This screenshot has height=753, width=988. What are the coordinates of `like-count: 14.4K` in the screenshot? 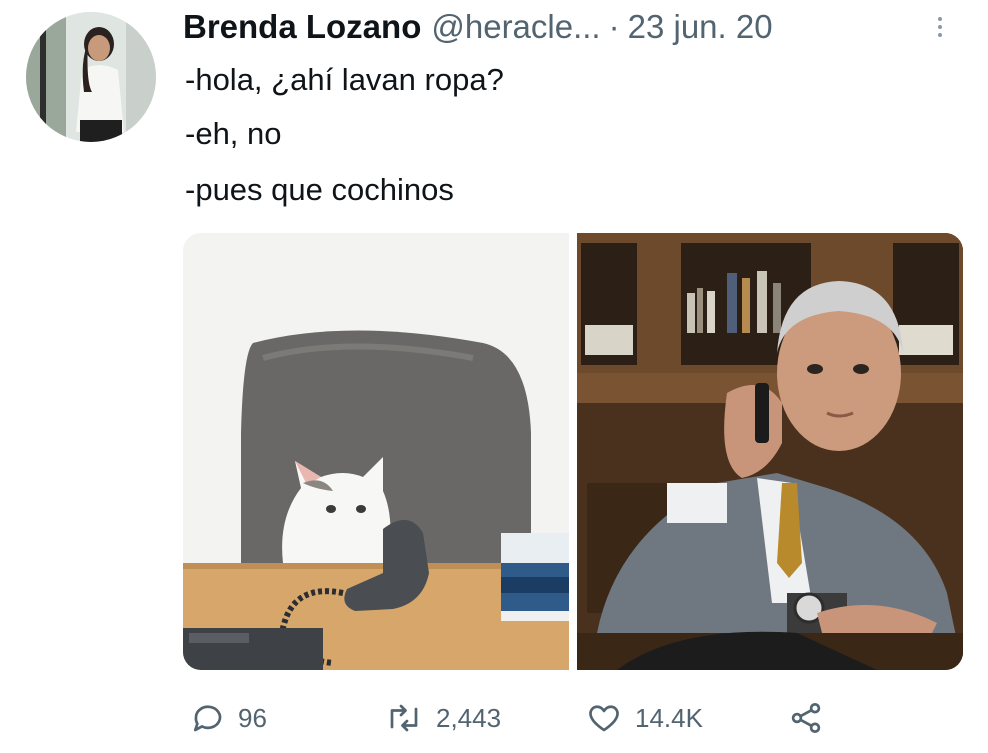 It's located at (669, 717).